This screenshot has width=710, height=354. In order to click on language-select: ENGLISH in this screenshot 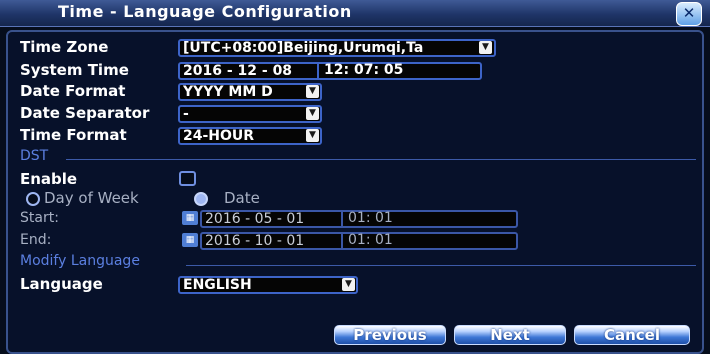, I will do `click(268, 285)`.